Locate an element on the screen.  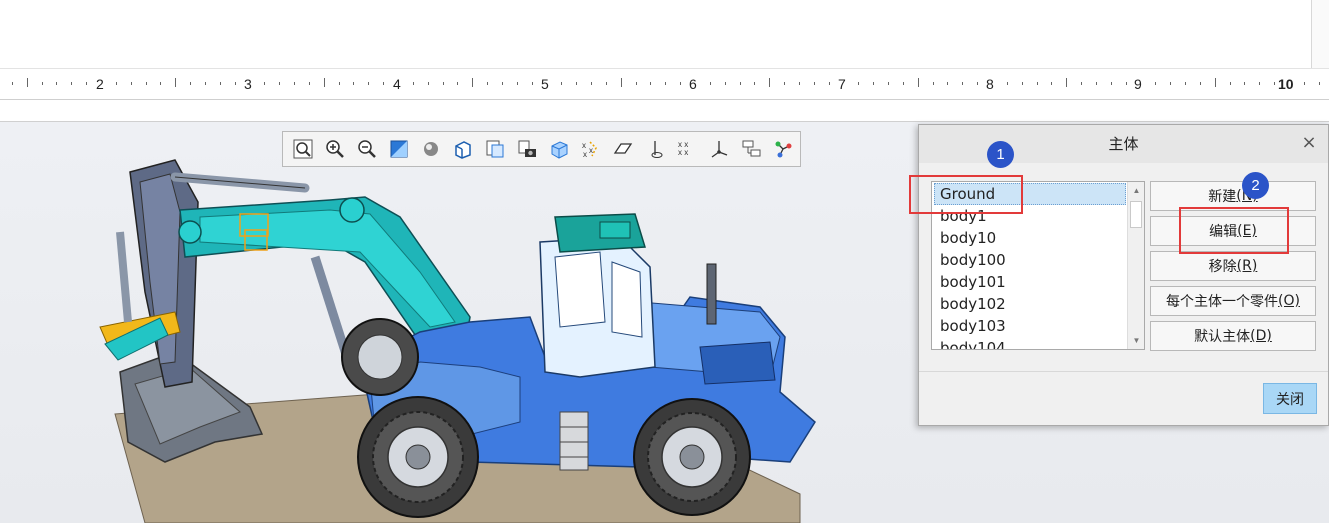
dialog-title: 主体 is located at coordinates (1123, 144).